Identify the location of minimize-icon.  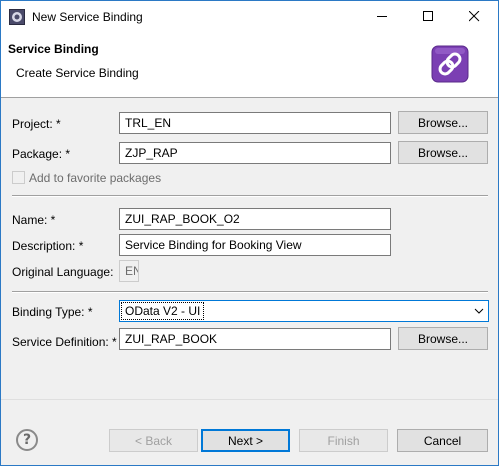
(381, 16).